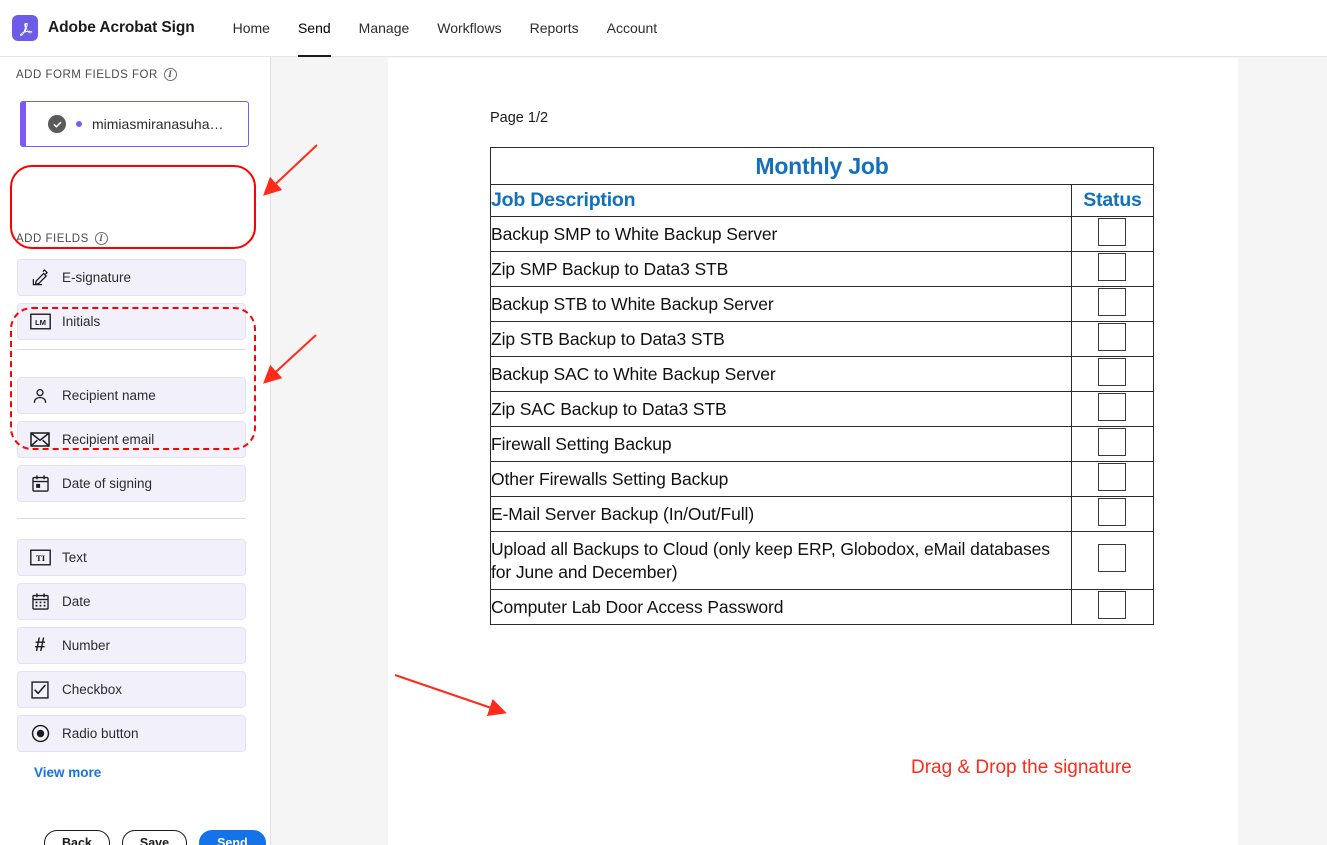  I want to click on nav-link-workflows: Workflows, so click(469, 28).